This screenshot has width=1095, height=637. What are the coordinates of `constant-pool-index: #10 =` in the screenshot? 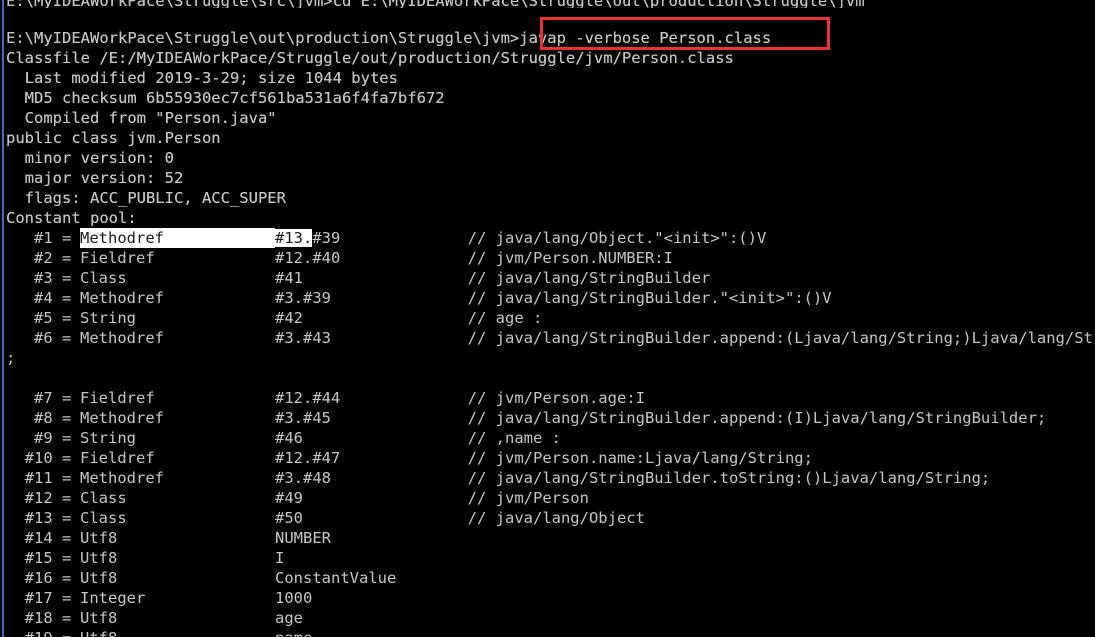 It's located at (43, 458).